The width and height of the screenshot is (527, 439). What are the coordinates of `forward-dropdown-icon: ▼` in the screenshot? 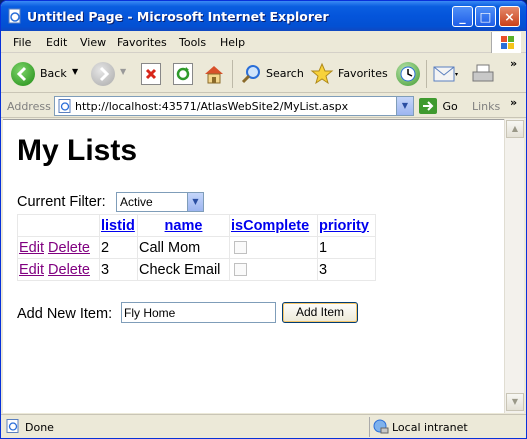 It's located at (123, 71).